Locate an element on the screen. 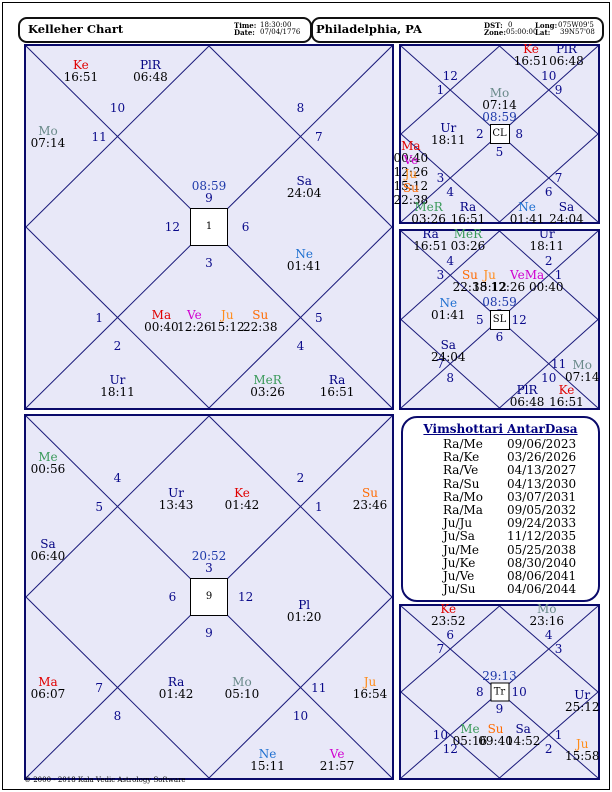 The height and width of the screenshot is (792, 612). planet-ve: Ve 12:26 is located at coordinates (194, 321).